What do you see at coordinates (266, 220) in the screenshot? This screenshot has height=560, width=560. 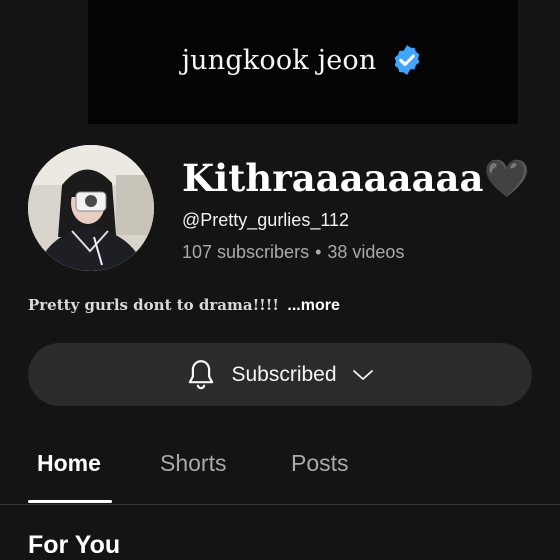 I see `channel-handle: @Pretty_gurlies_112` at bounding box center [266, 220].